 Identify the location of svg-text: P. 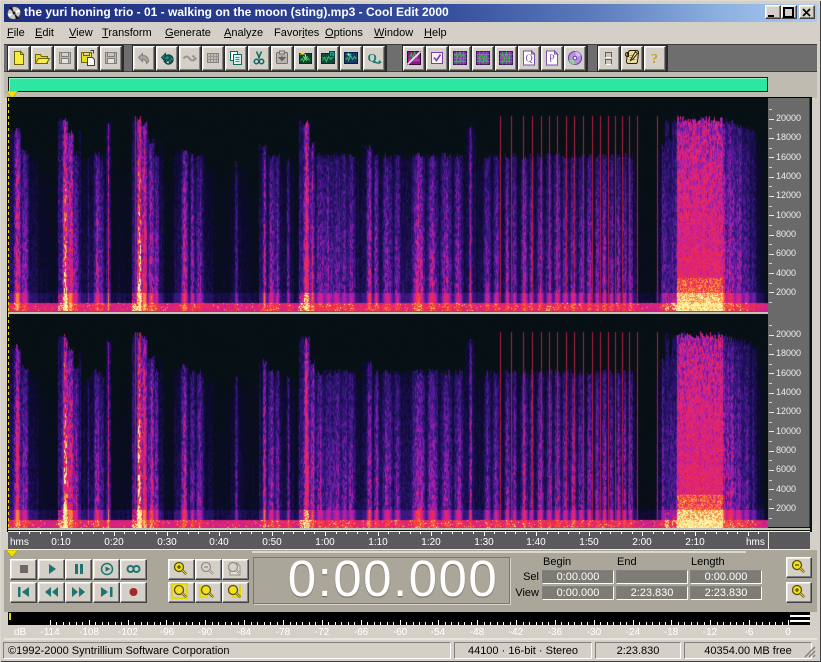
(552, 59).